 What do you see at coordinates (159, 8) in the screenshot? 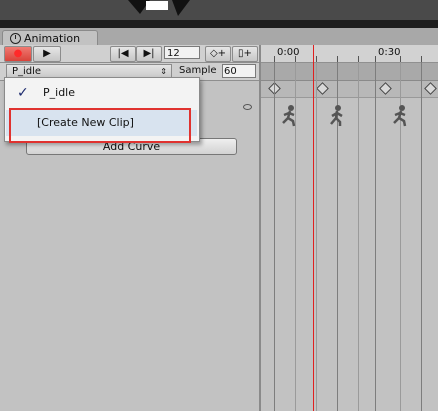
I see `camera-gizmo-icon` at bounding box center [159, 8].